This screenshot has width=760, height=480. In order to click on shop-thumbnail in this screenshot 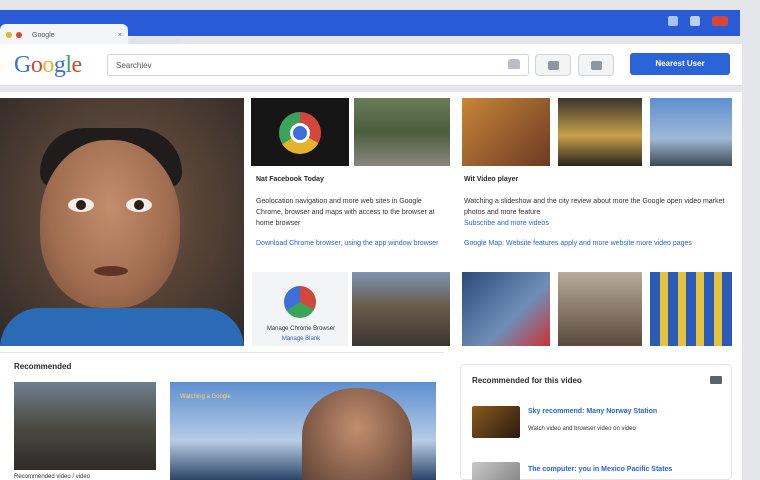, I will do `click(600, 132)`.